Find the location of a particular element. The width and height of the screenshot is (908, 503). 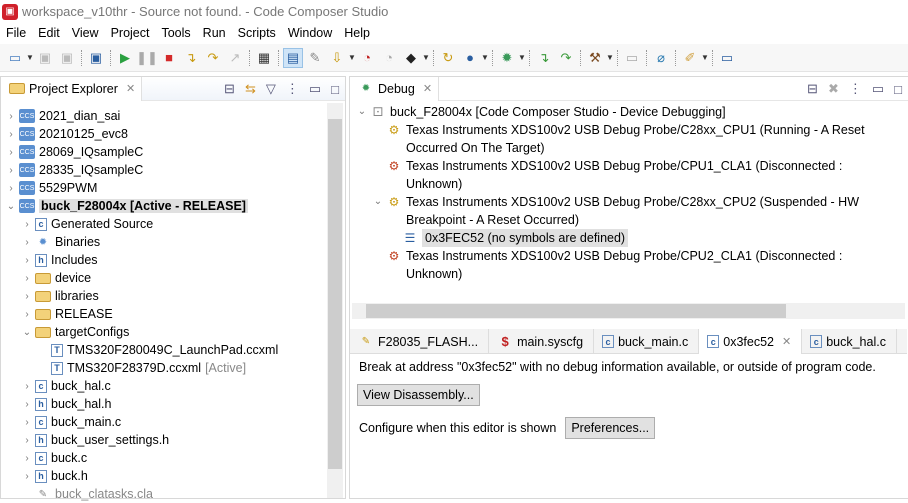

asm-step-over-icon: ↷ is located at coordinates (566, 58).